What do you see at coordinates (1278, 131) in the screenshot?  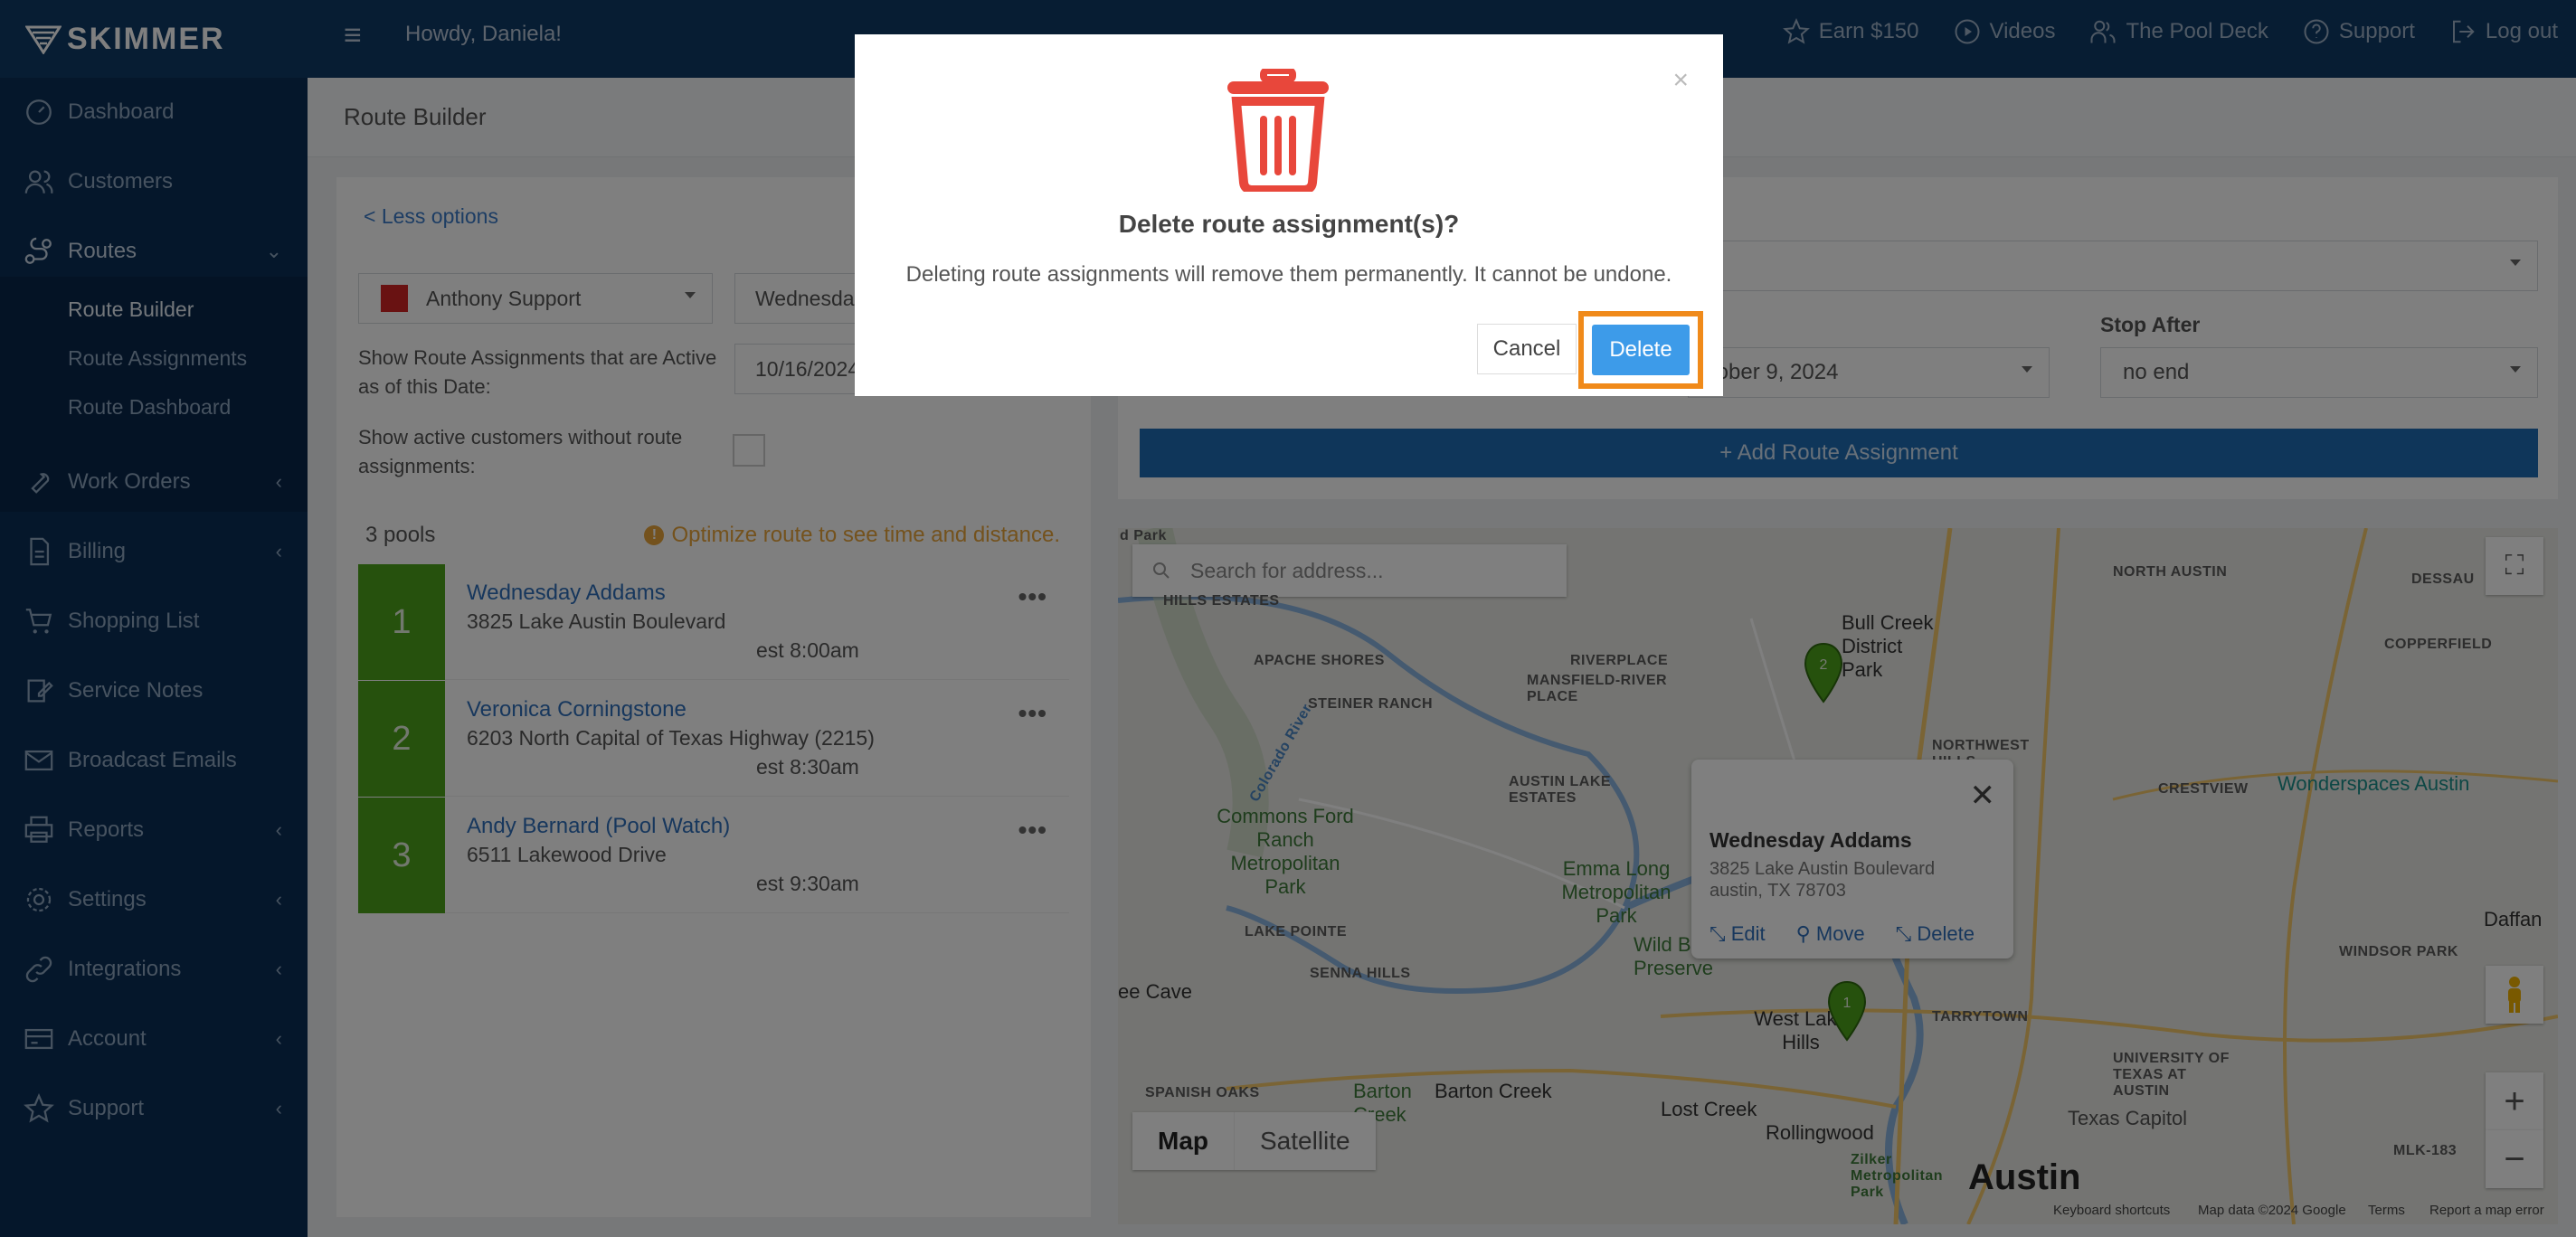 I see `trash-icon` at bounding box center [1278, 131].